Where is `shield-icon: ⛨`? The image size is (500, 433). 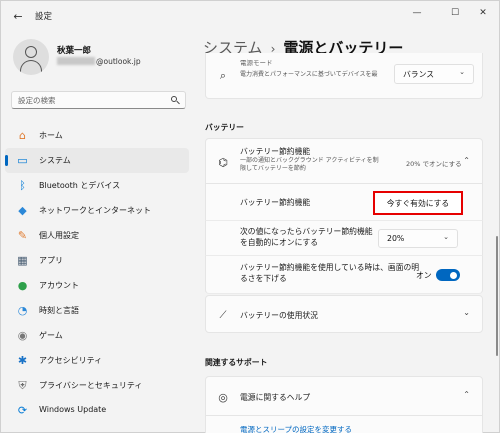
shield-icon: ⛨ is located at coordinates (22, 385).